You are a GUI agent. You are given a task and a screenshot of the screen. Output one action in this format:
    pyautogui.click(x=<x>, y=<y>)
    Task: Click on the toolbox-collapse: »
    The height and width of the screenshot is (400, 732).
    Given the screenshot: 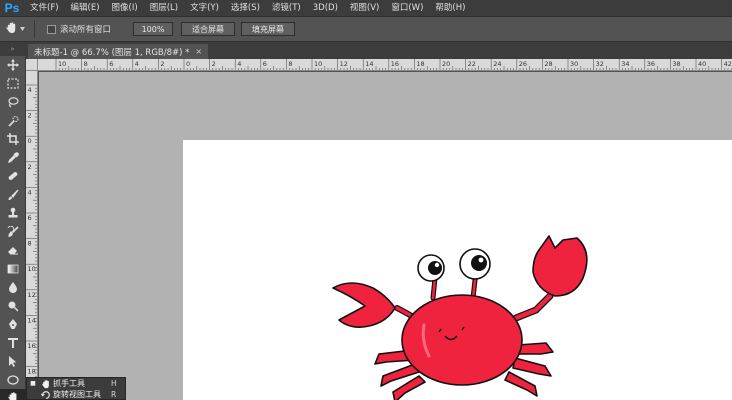 What is the action you would take?
    pyautogui.click(x=12, y=49)
    